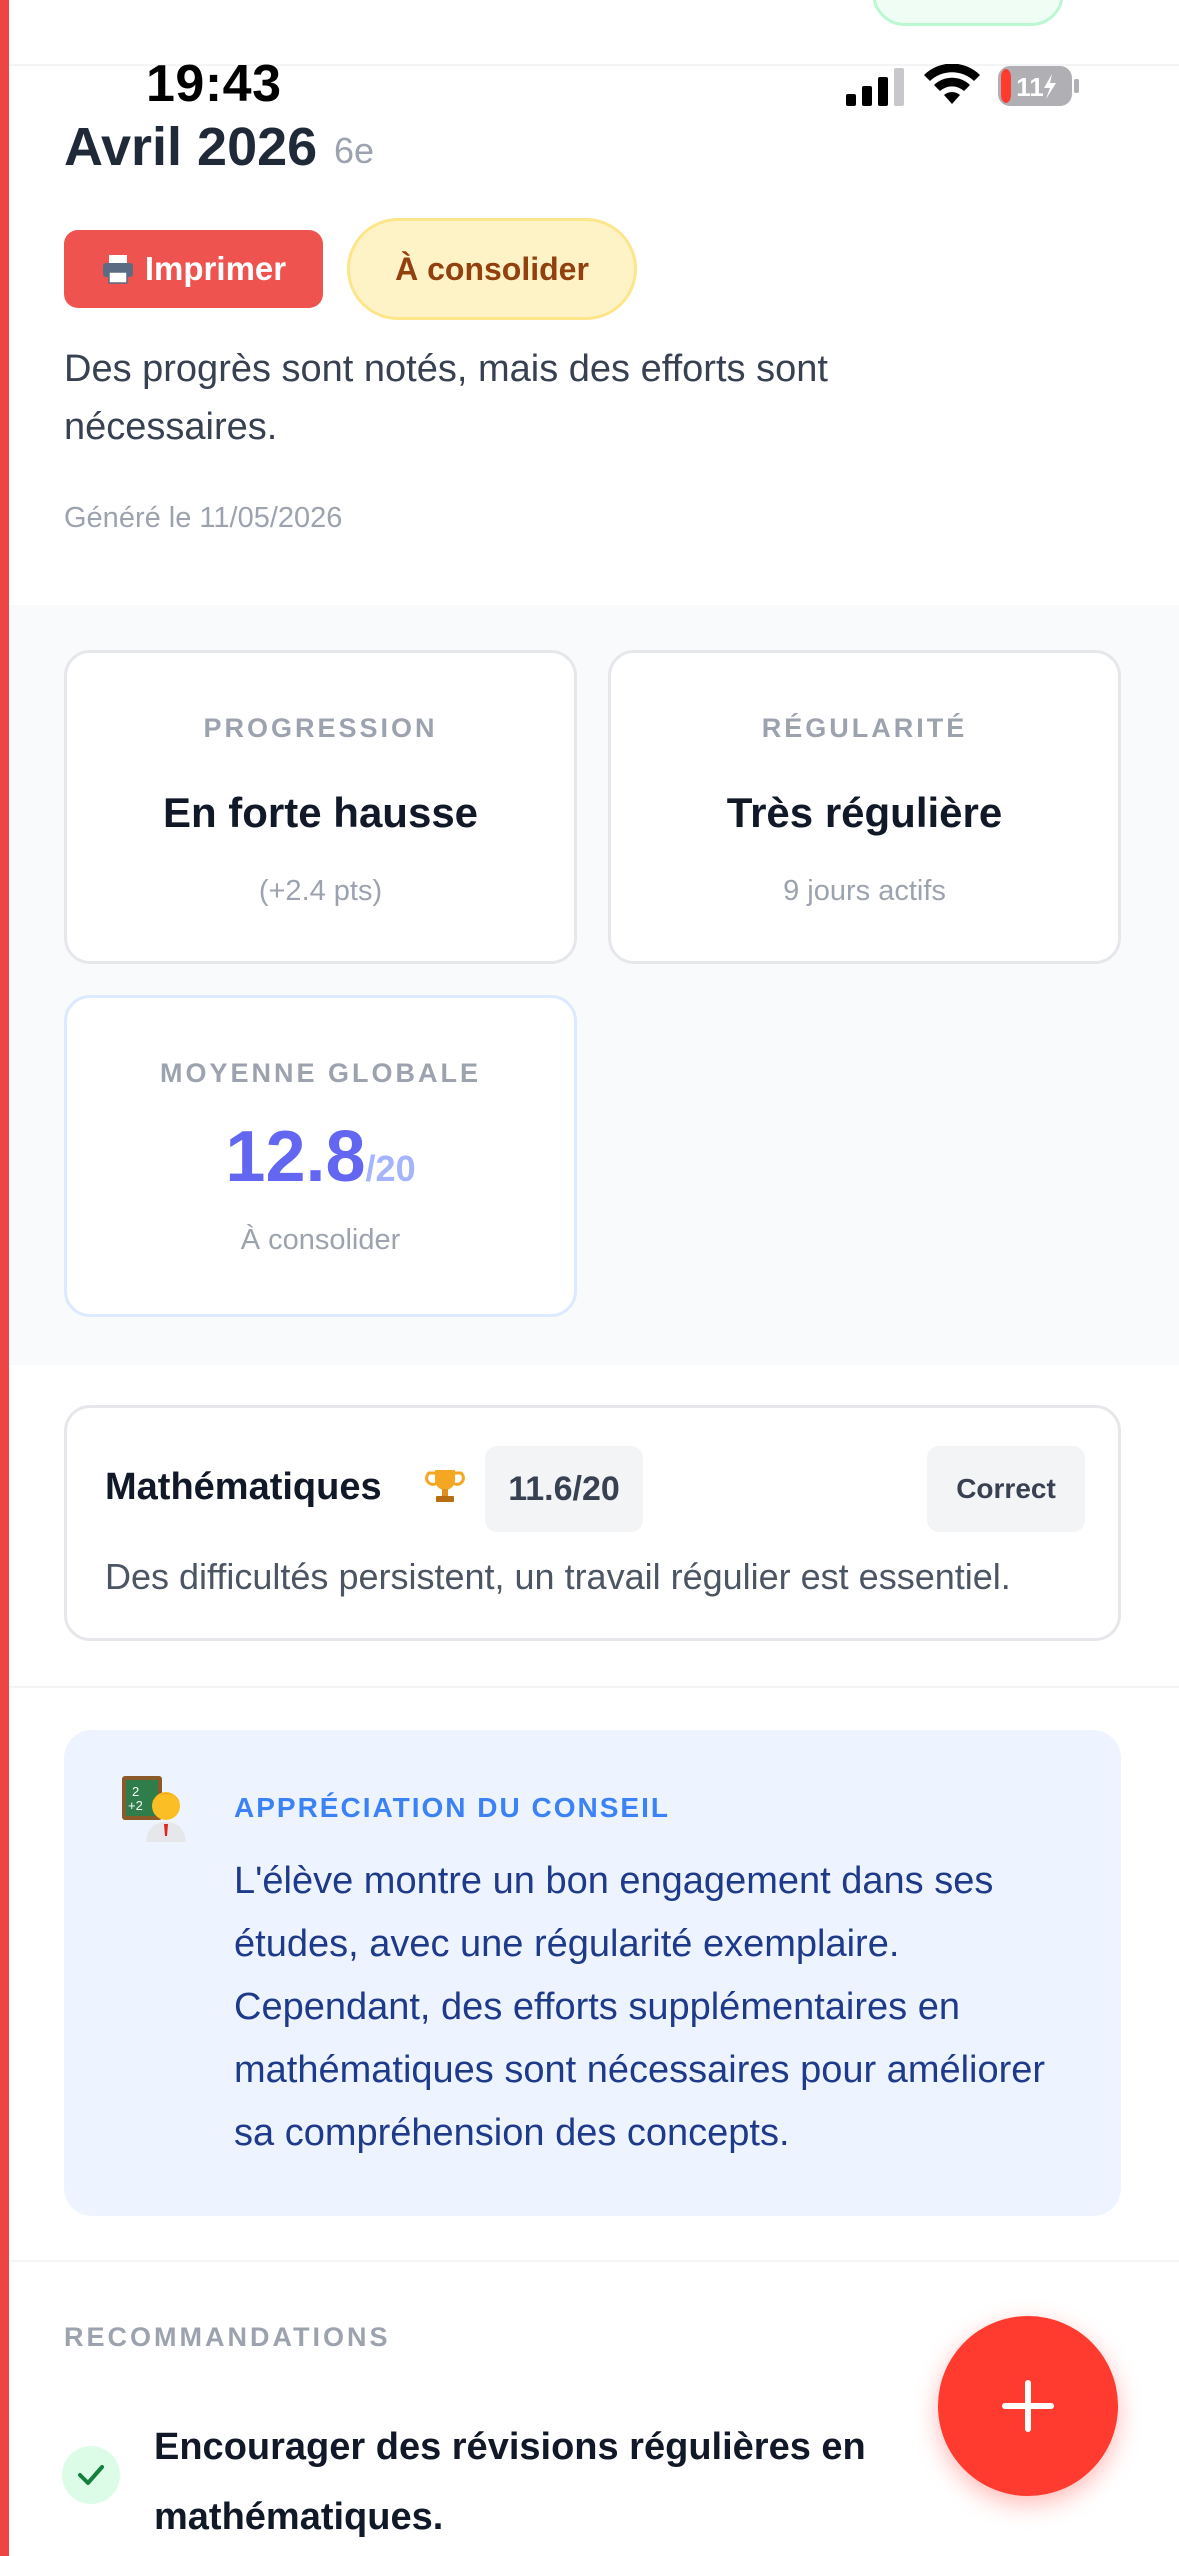  I want to click on progression-card: PROGRESSION En forte hausse (+2.4 pts), so click(320, 807).